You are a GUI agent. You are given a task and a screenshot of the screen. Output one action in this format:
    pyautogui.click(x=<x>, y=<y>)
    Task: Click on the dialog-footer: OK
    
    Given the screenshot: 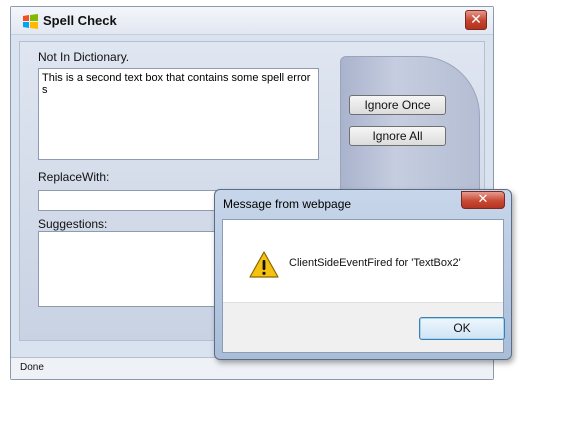 What is the action you would take?
    pyautogui.click(x=364, y=327)
    